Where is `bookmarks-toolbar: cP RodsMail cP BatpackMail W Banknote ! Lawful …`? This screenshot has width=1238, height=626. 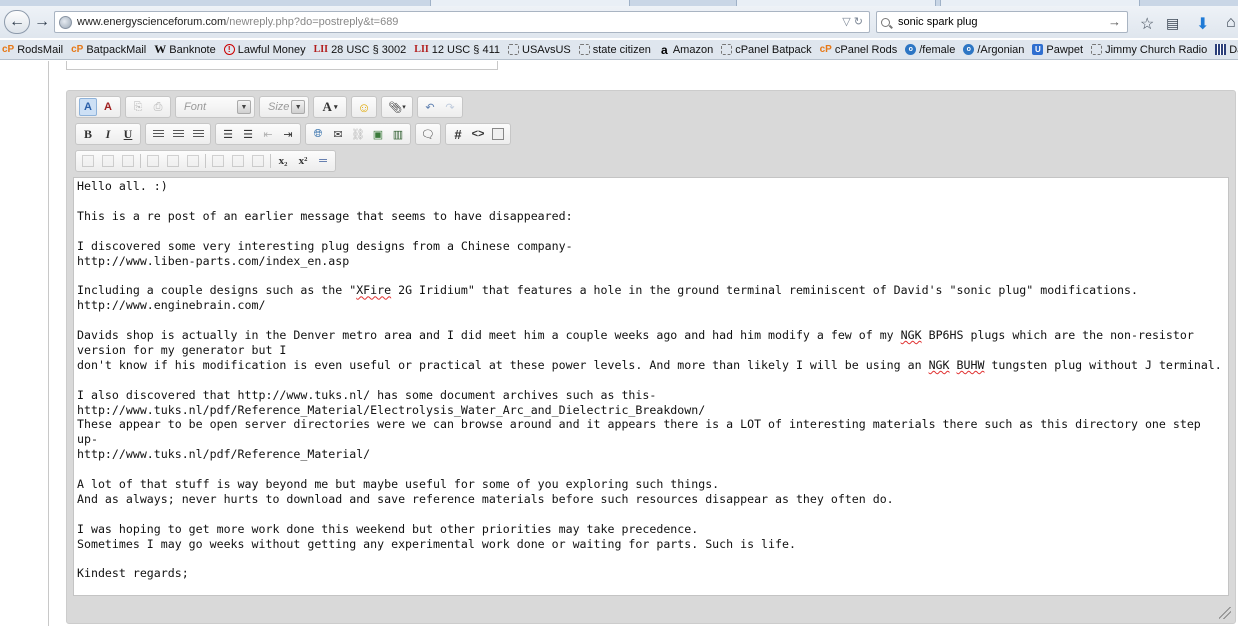
bookmarks-toolbar: cP RodsMail cP BatpackMail W Banknote ! Lawful … is located at coordinates (619, 50).